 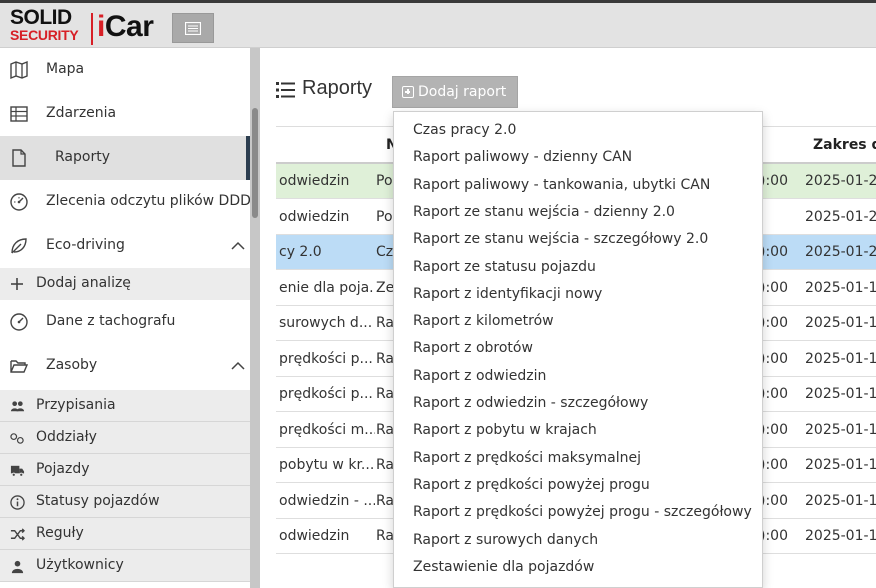 I want to click on dropdown-item: Zestawienie dla pojazdów, so click(x=503, y=567).